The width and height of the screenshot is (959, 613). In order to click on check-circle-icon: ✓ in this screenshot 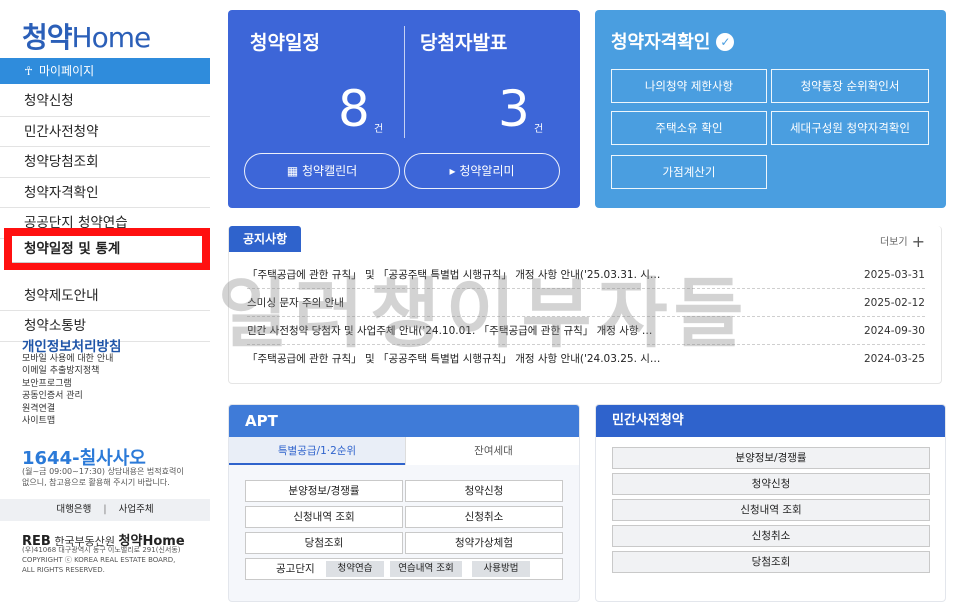, I will do `click(725, 42)`.